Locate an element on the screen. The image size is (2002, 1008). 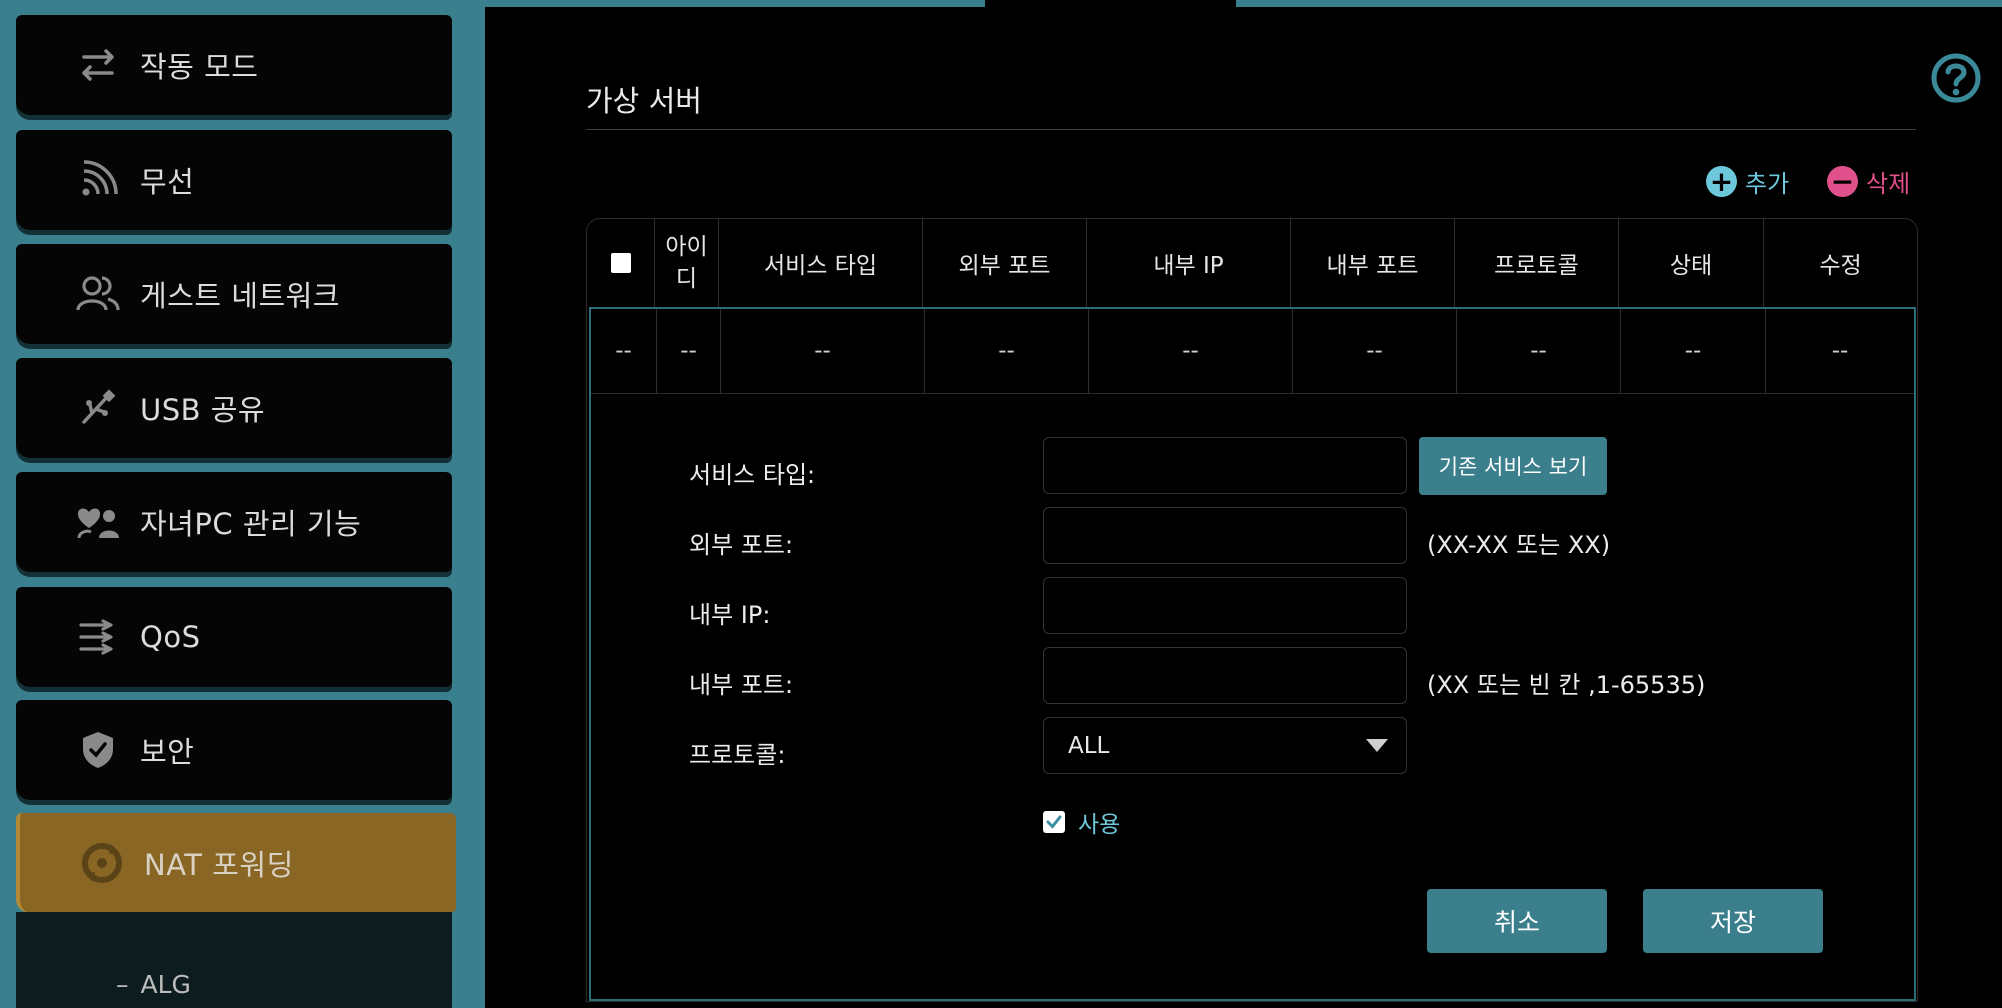
cancel-button: 취소 is located at coordinates (1517, 921).